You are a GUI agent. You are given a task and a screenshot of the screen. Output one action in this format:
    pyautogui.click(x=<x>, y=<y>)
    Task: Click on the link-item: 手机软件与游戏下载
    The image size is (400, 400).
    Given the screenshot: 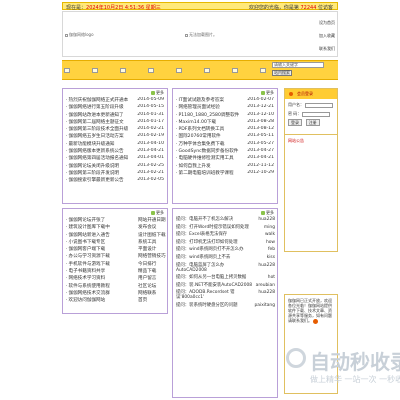 What is the action you would take?
    pyautogui.click(x=87, y=264)
    